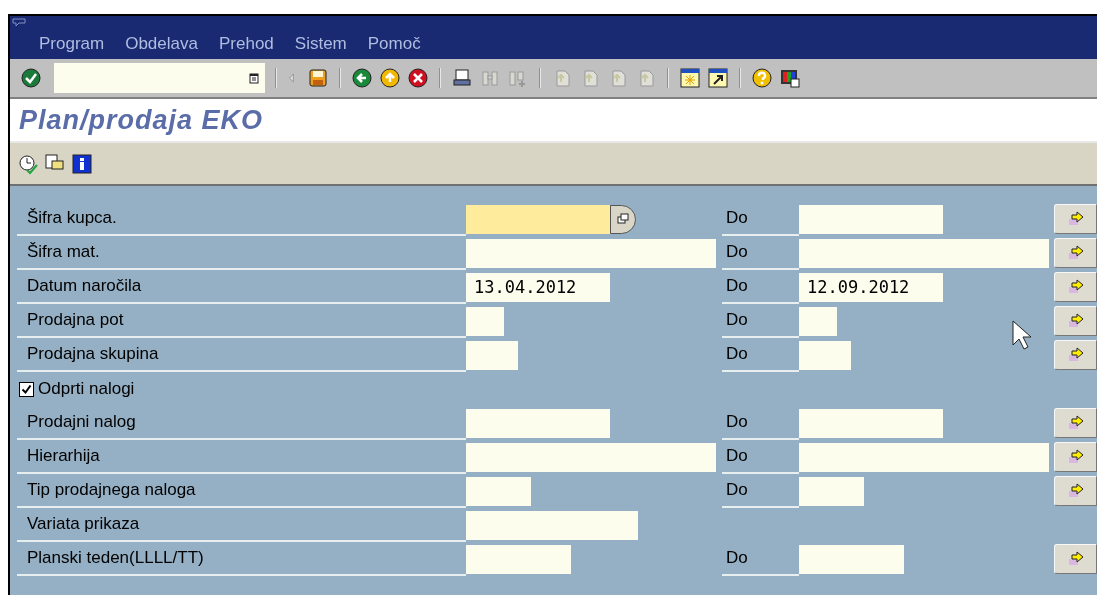 The width and height of the screenshot is (1097, 595). Describe the element at coordinates (82, 163) in the screenshot. I see `info-icon` at that location.